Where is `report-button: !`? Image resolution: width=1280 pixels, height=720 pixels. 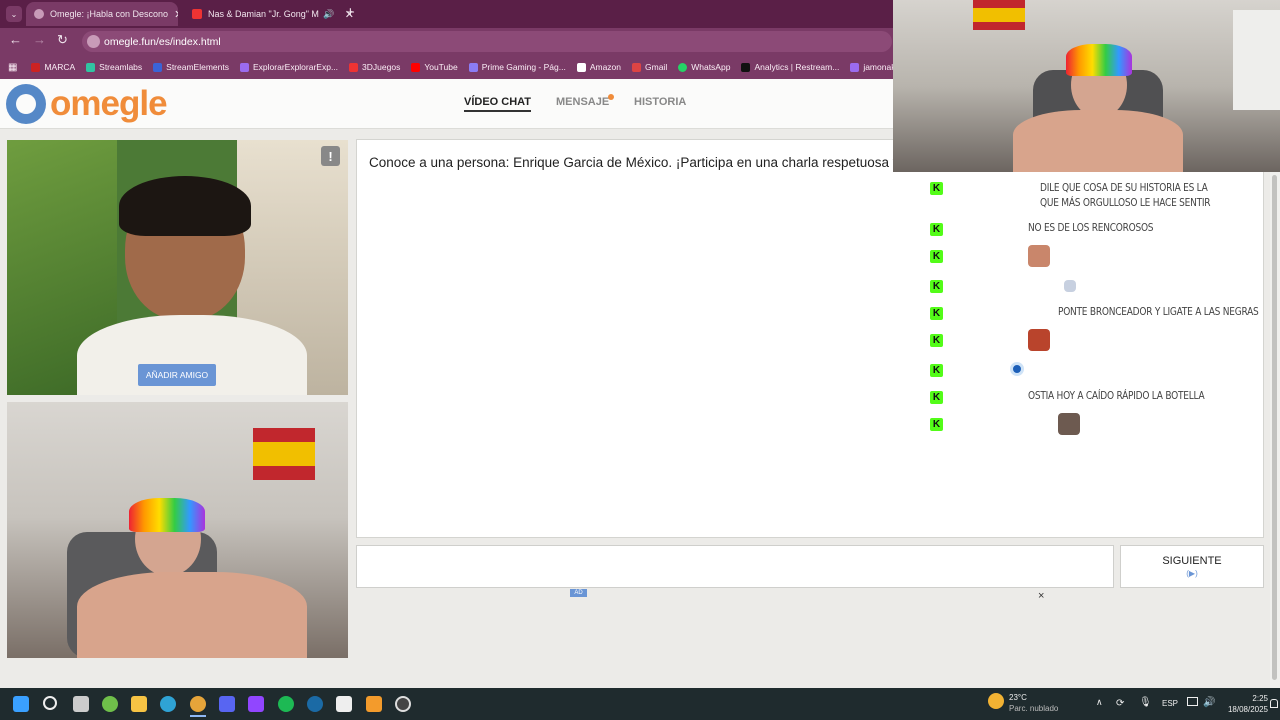 report-button: ! is located at coordinates (330, 156).